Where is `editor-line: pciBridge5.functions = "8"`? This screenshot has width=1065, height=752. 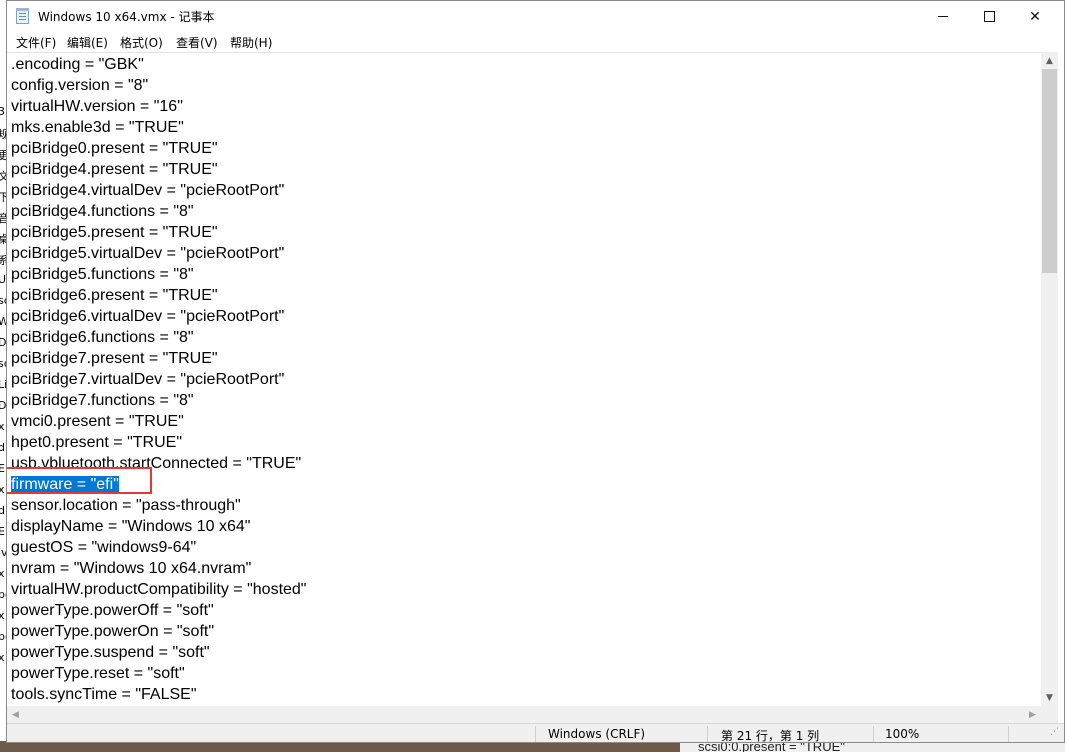
editor-line: pciBridge5.functions = "8" is located at coordinates (158, 274).